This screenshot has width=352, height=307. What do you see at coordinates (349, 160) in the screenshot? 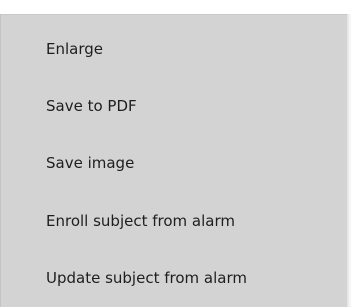
I see `menu-shadow` at bounding box center [349, 160].